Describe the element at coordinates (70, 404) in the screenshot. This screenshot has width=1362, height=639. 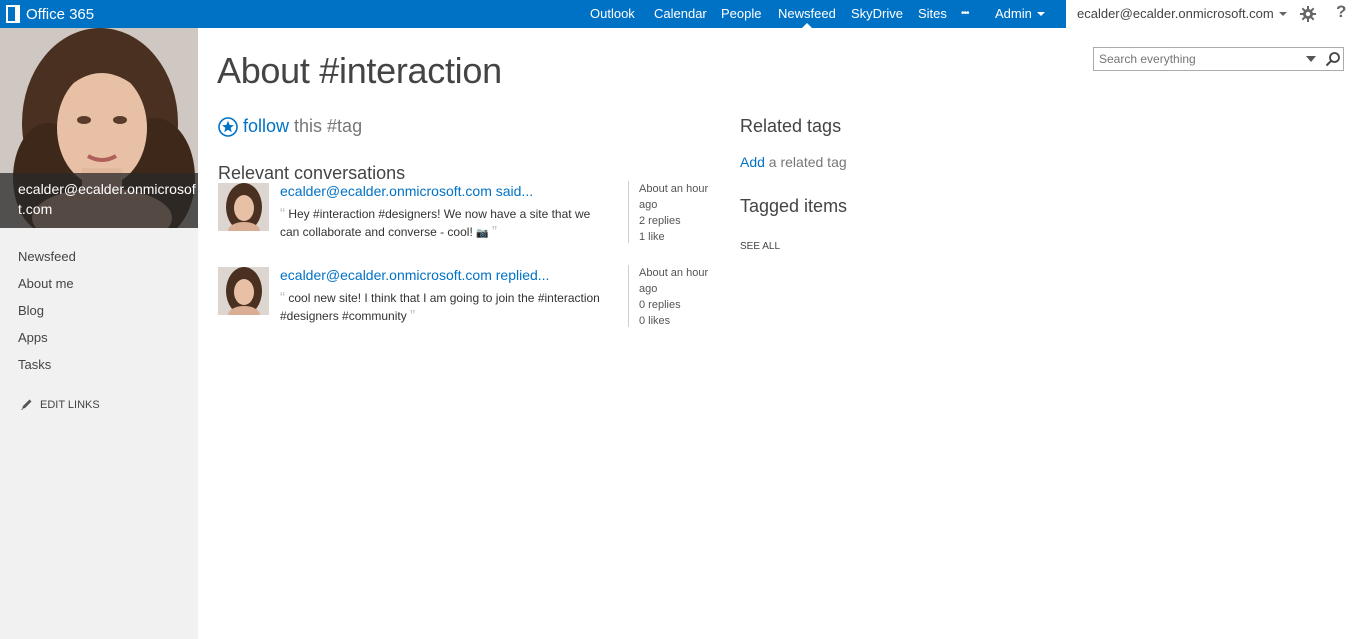
I see `edit-links-label: EDIT LINKS` at that location.